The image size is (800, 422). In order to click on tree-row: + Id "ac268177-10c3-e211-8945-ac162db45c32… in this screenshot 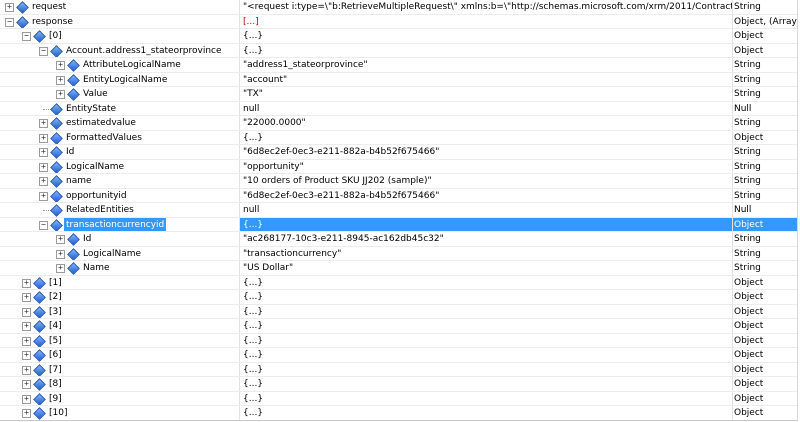, I will do `click(398, 239)`.